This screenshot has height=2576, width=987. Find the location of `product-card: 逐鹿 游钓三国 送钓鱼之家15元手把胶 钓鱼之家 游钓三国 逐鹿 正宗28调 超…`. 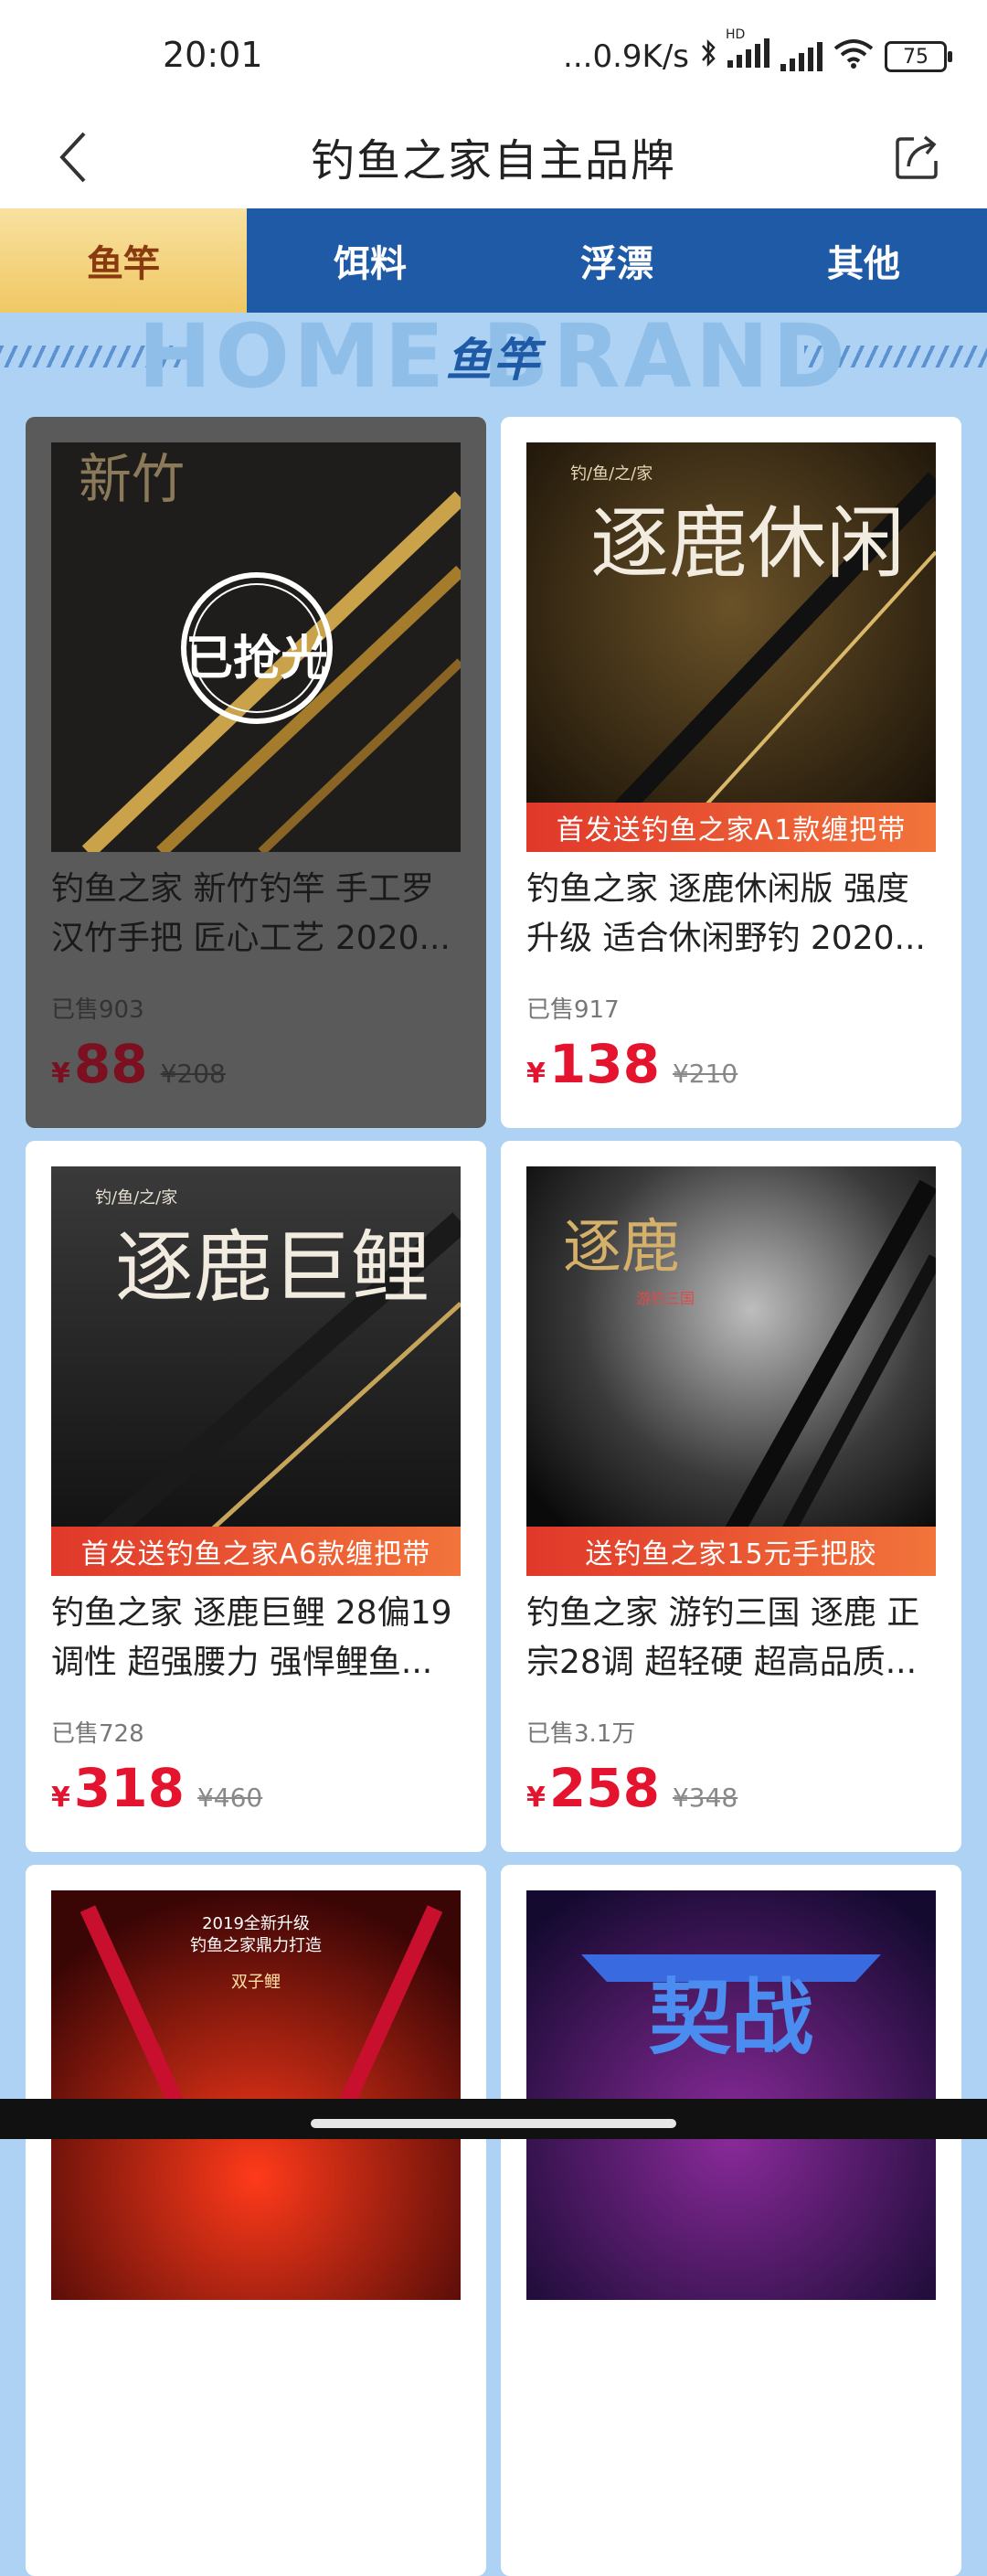

product-card: 逐鹿 游钓三国 送钓鱼之家15元手把胶 钓鱼之家 游钓三国 逐鹿 正宗28调 超… is located at coordinates (731, 1496).